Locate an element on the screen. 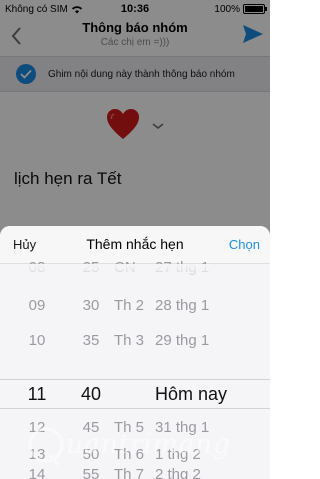  date-cell: 28 thg 1 is located at coordinates (200, 306).